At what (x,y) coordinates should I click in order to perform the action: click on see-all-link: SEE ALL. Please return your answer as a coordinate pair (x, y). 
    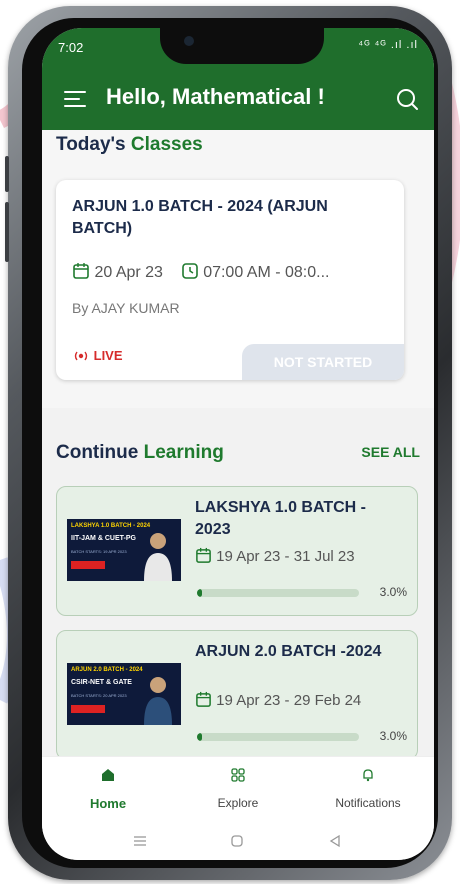
    Looking at the image, I should click on (390, 452).